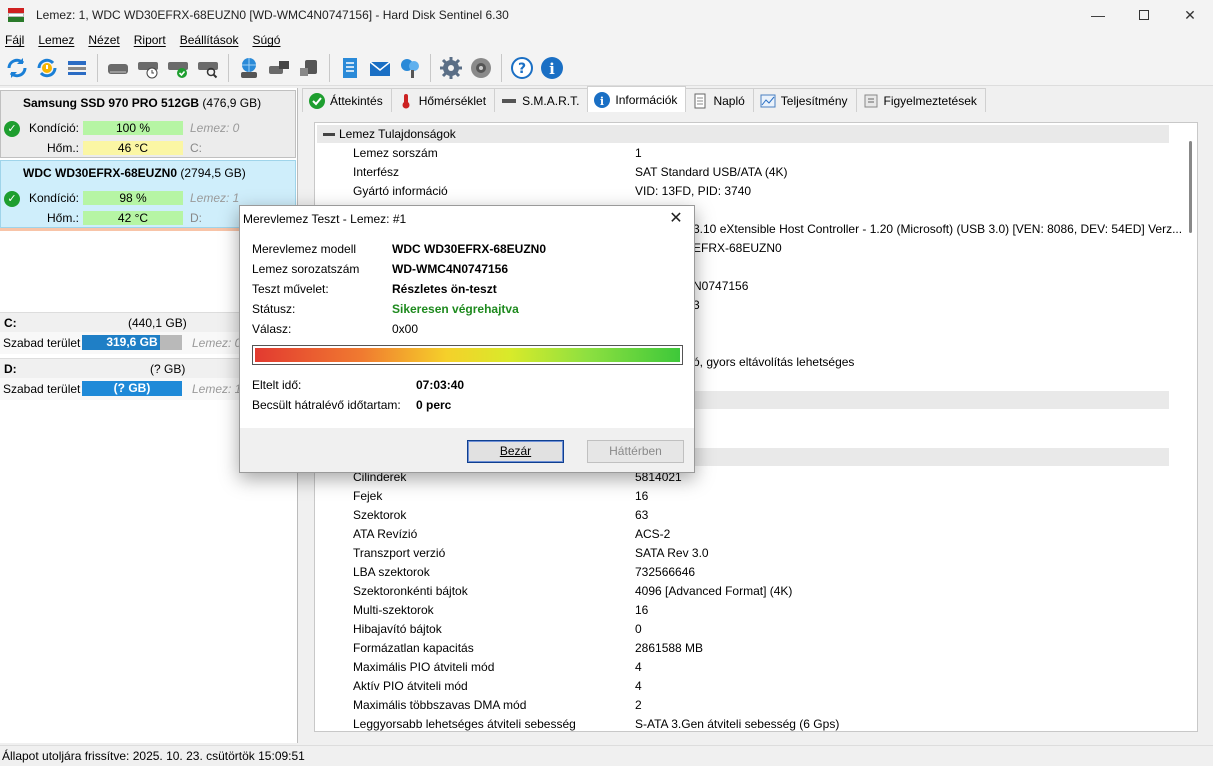  What do you see at coordinates (721, 286) in the screenshot?
I see `property-value: N0747156` at bounding box center [721, 286].